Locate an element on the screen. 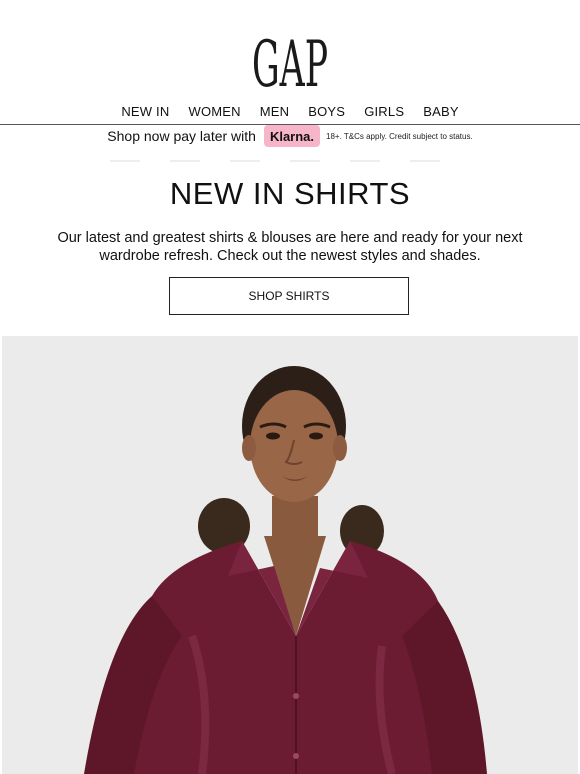  main-nav: NEW IN WOMEN MEN BOYS GIRLS BABY is located at coordinates (290, 114).